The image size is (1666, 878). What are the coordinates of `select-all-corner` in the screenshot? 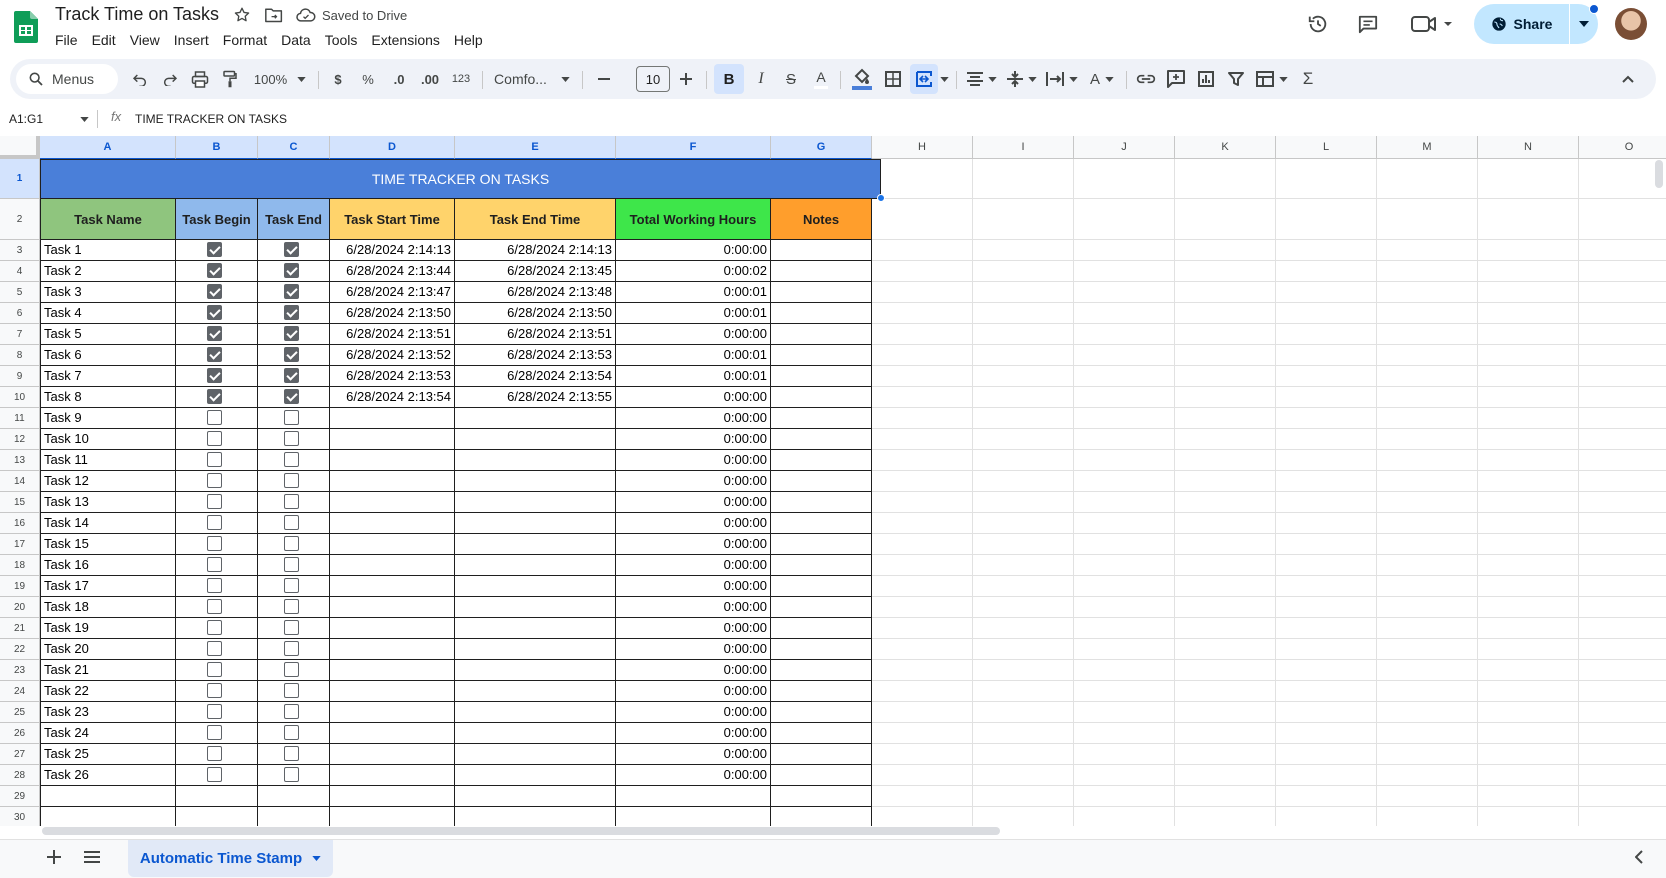 It's located at (20, 147).